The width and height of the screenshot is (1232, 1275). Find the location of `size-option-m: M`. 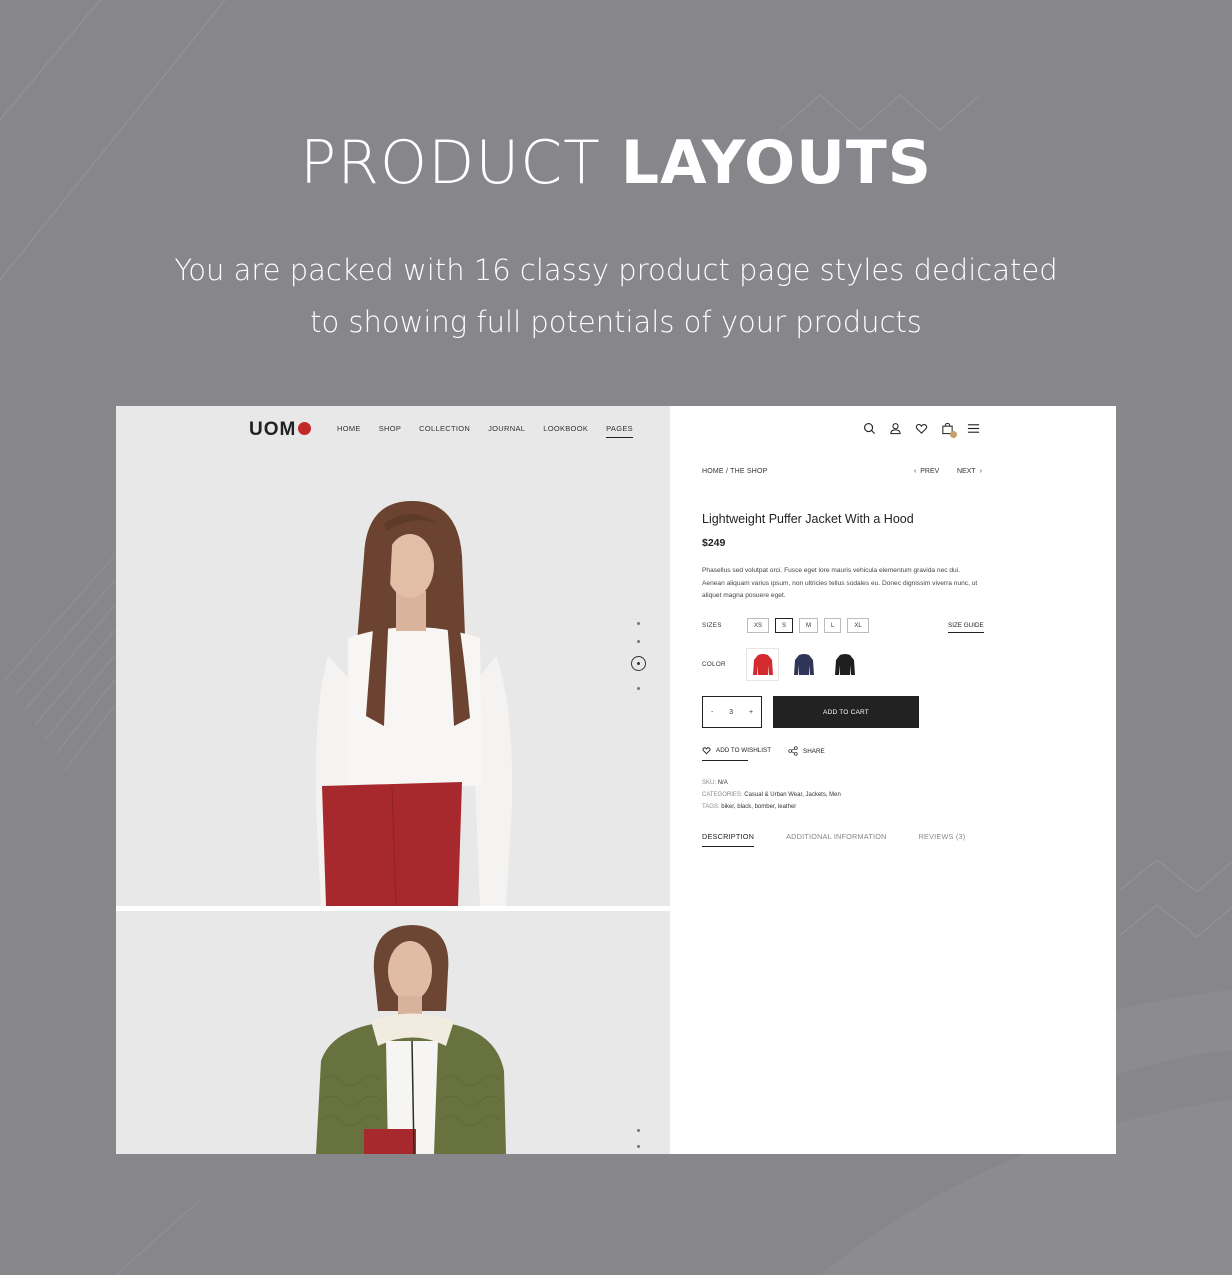

size-option-m: M is located at coordinates (809, 625).